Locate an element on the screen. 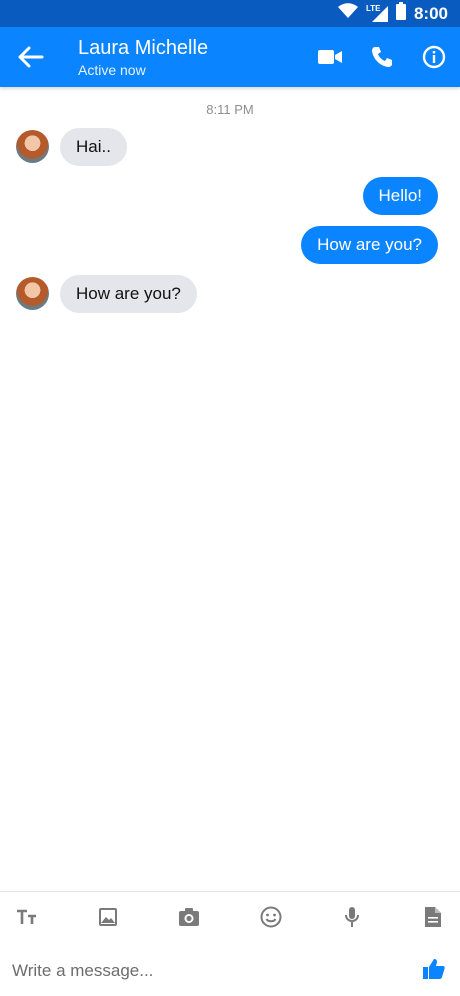 The width and height of the screenshot is (460, 996). file-button is located at coordinates (433, 917).